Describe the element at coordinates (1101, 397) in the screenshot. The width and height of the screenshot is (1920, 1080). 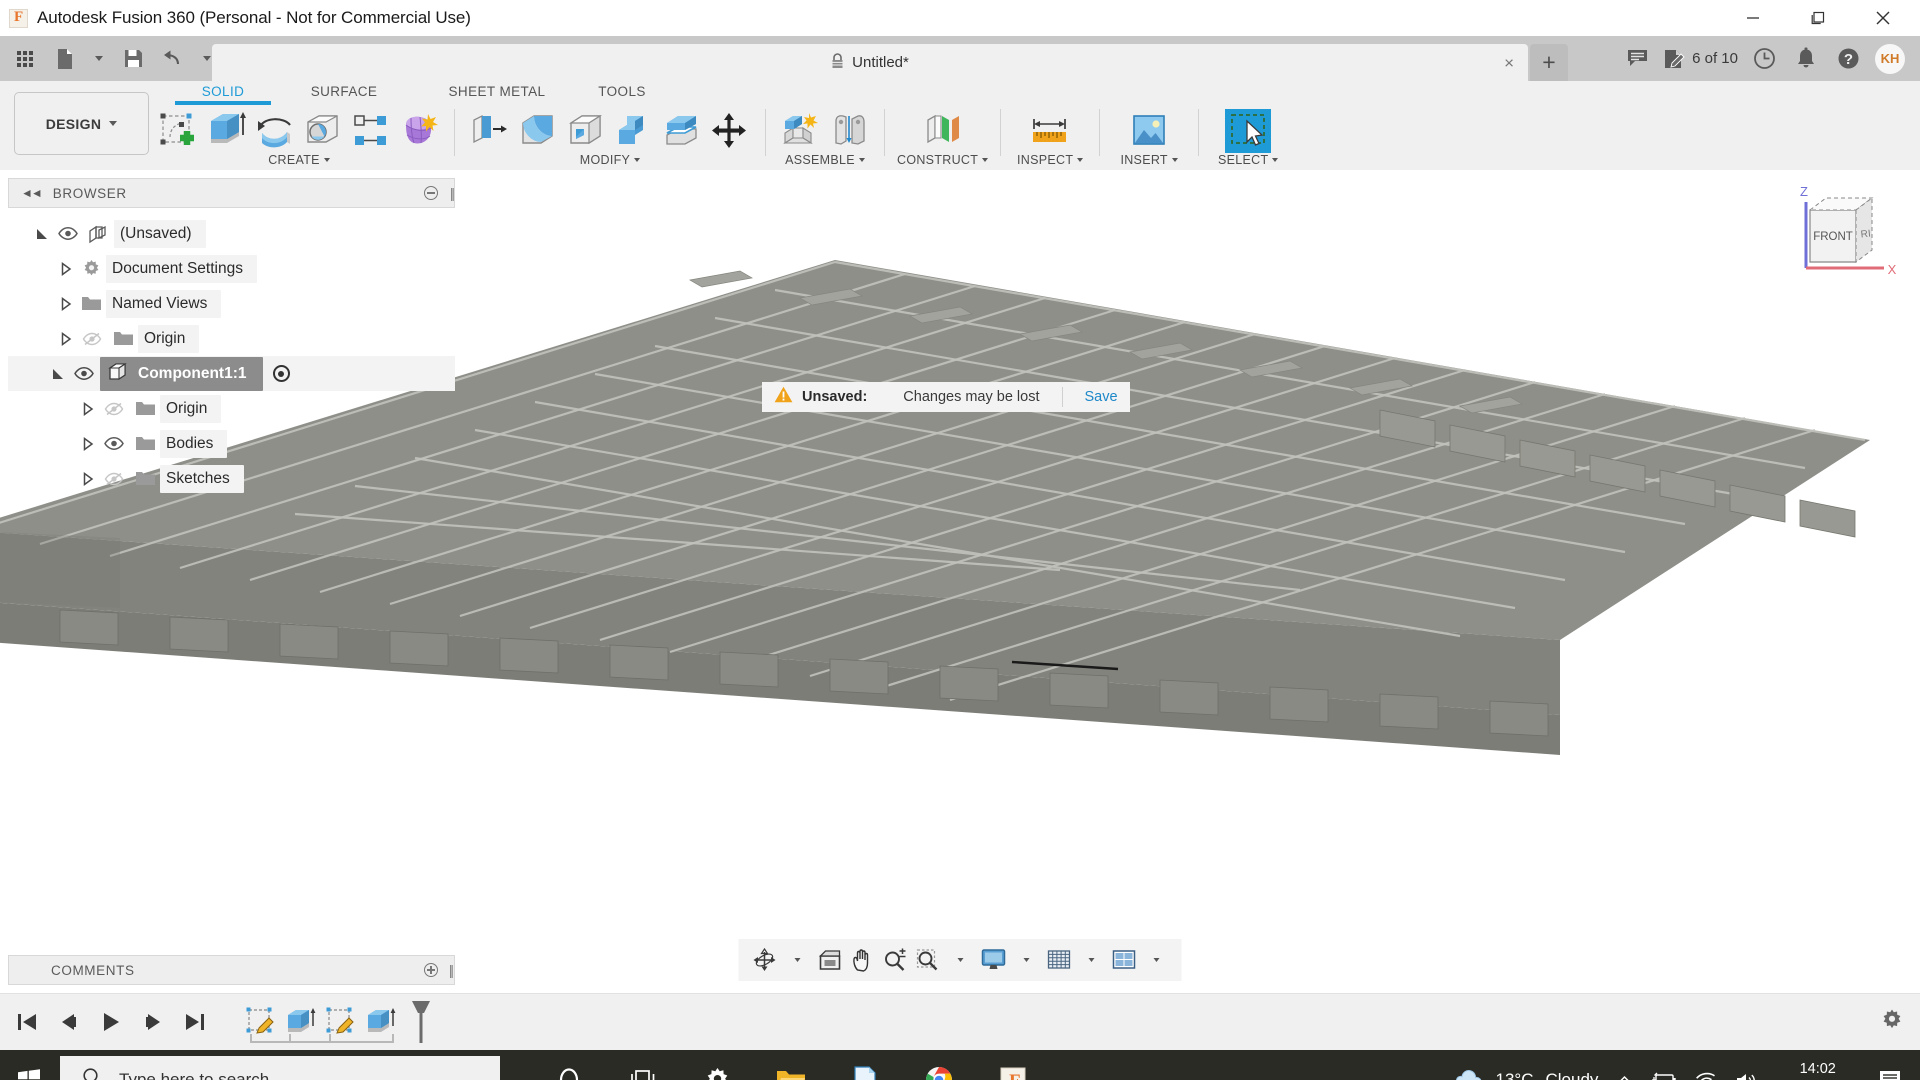
I see `save-link: Save` at that location.